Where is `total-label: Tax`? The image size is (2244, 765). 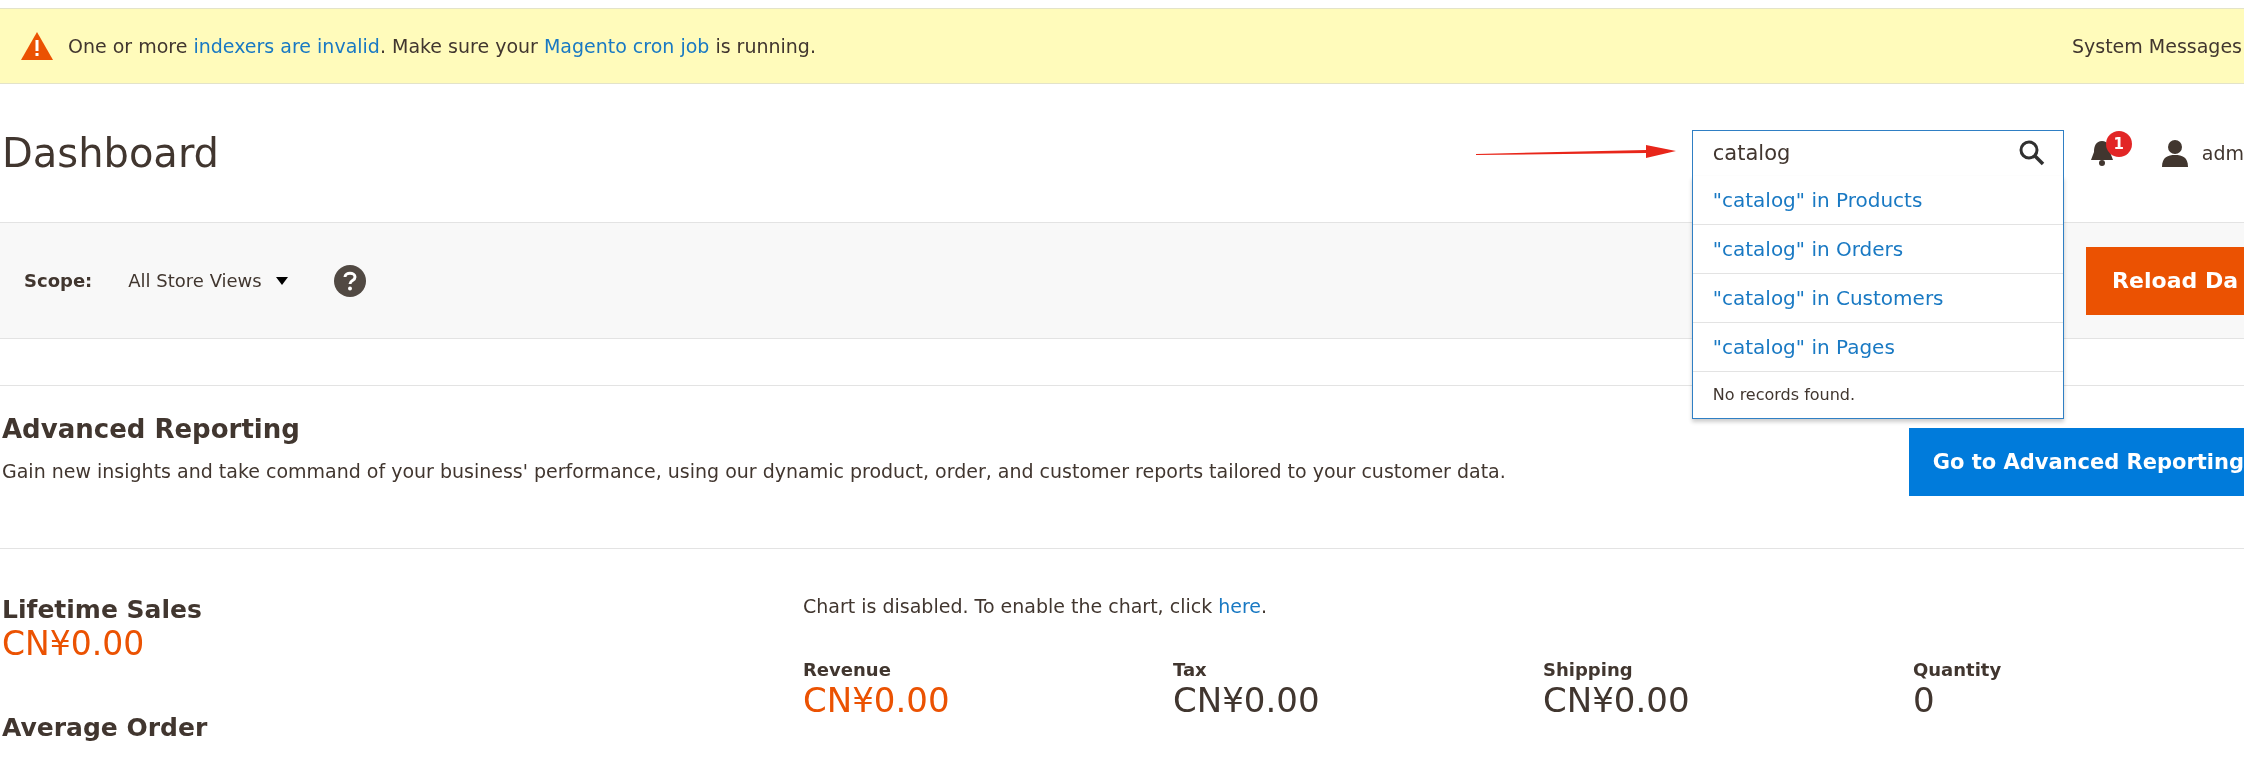 total-label: Tax is located at coordinates (1190, 669).